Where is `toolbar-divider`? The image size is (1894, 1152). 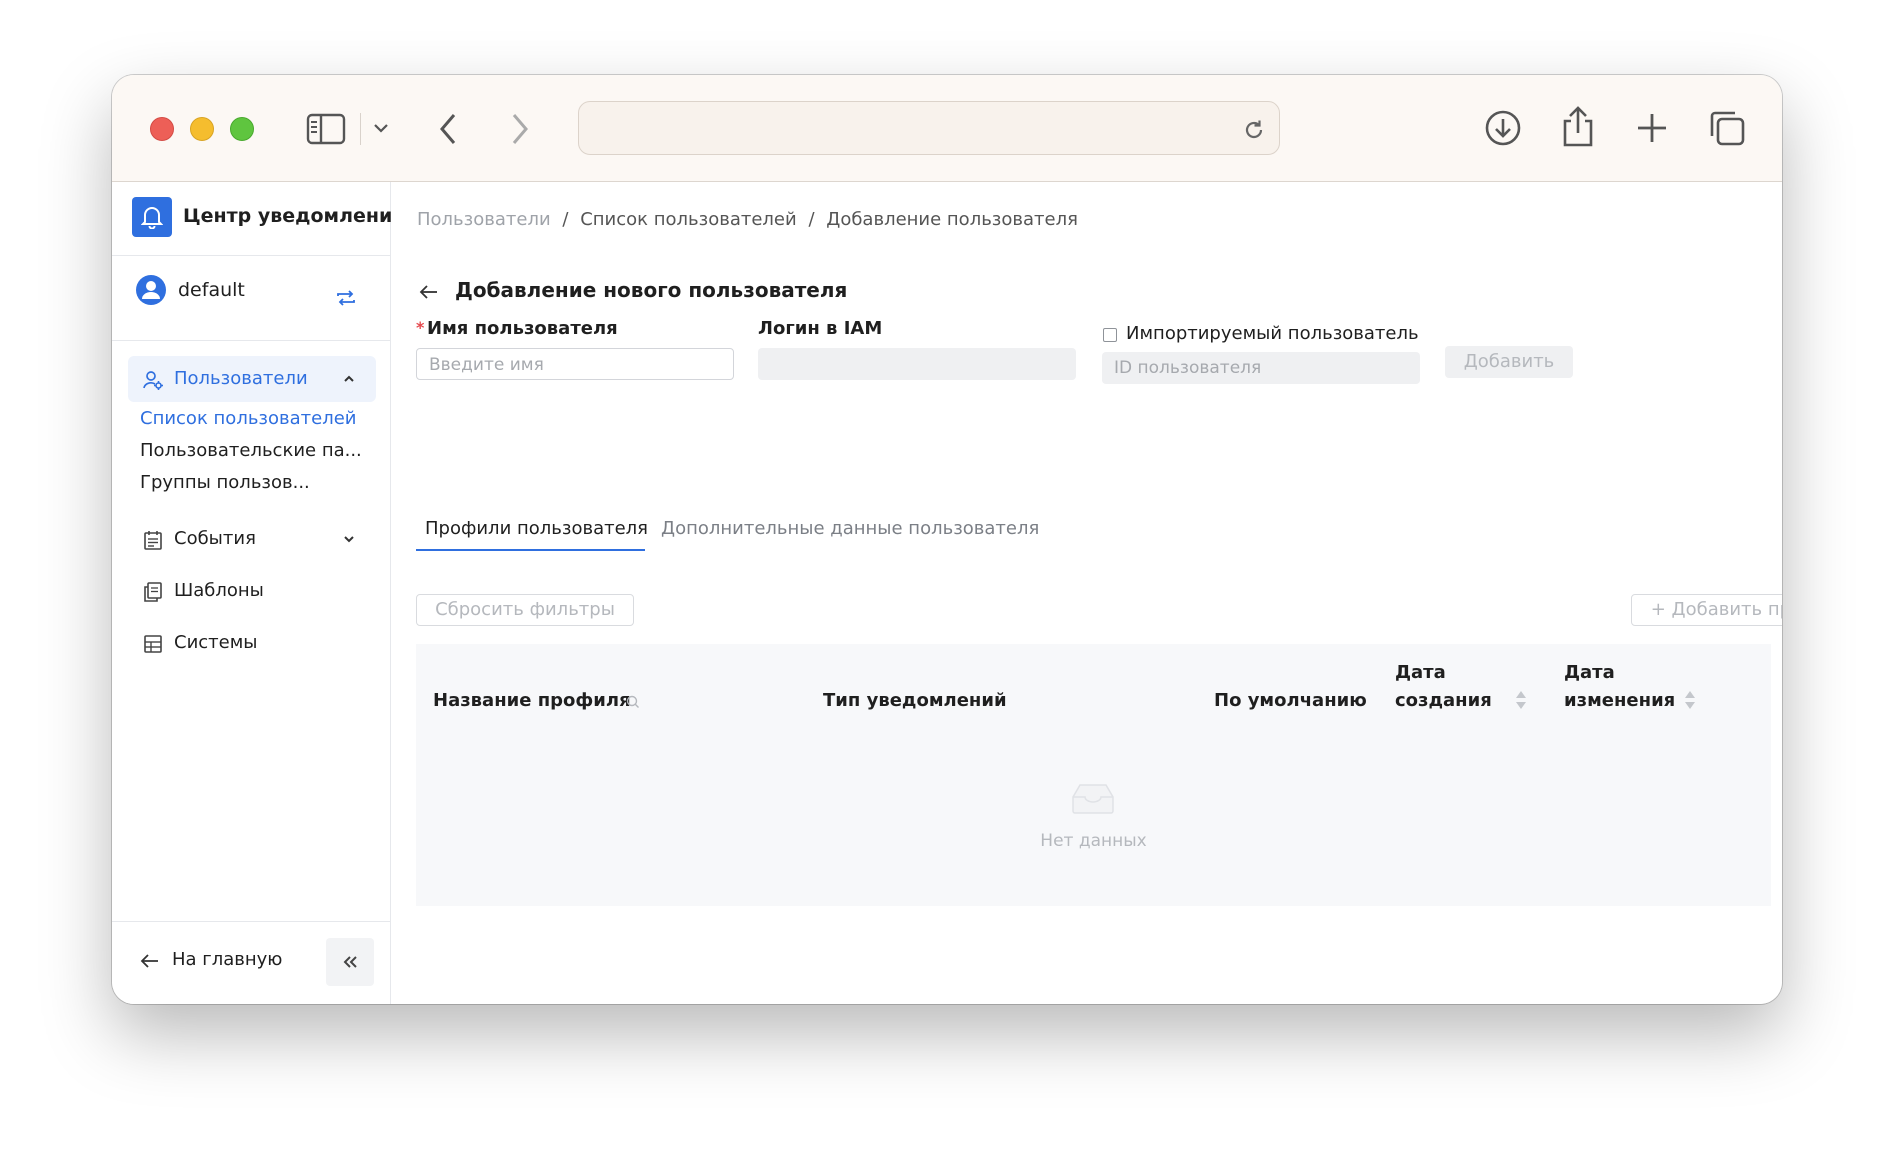
toolbar-divider is located at coordinates (360, 129).